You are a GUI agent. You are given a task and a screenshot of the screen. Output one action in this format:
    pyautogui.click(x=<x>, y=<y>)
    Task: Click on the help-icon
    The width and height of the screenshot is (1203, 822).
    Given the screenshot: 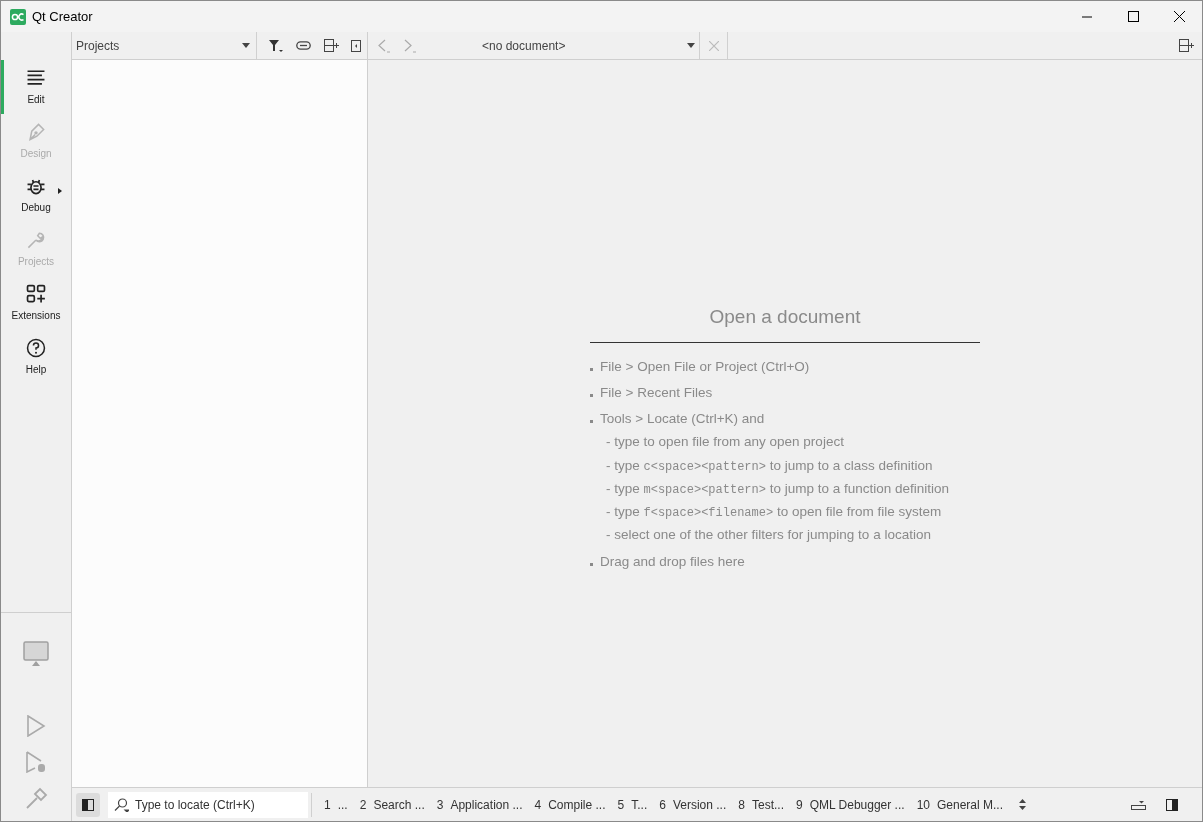 What is the action you would take?
    pyautogui.click(x=36, y=348)
    